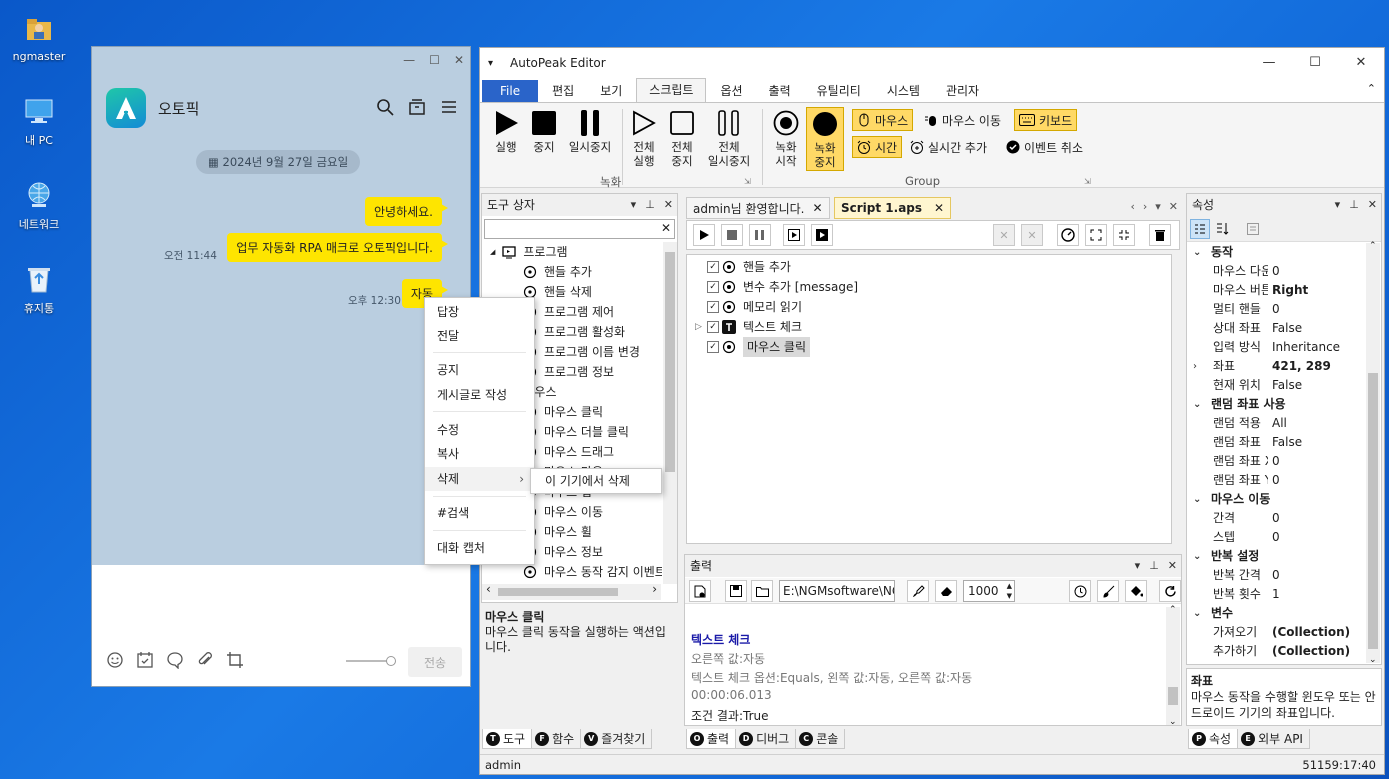 The height and width of the screenshot is (779, 1389). Describe the element at coordinates (479, 513) in the screenshot. I see `menu-item-search: #검색` at that location.